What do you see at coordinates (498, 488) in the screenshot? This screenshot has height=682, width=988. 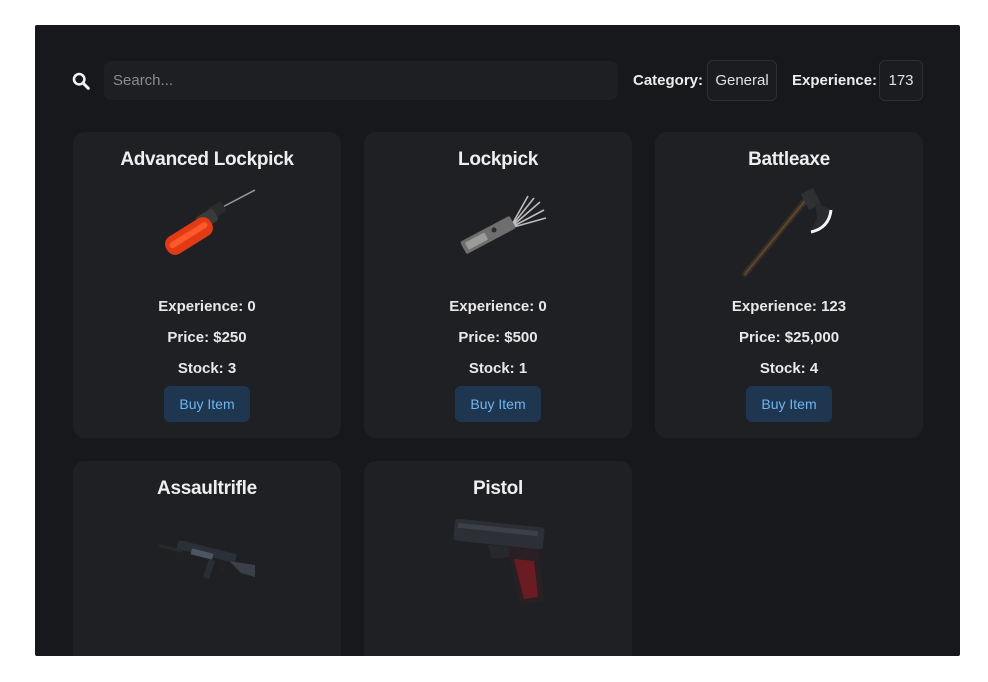 I see `item-name: Pistol` at bounding box center [498, 488].